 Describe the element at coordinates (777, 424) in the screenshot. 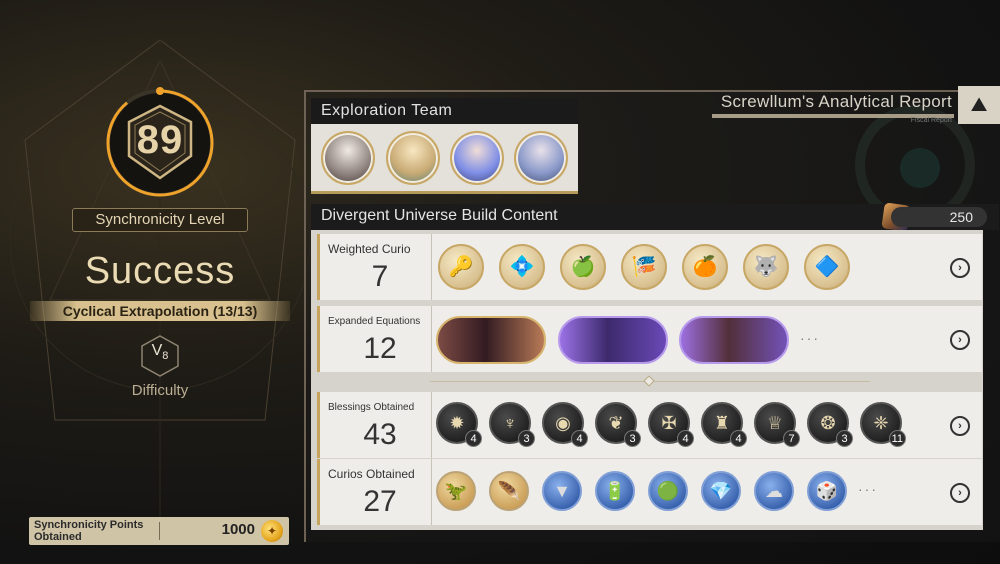

I see `blessing-icon: ♕ 7` at that location.